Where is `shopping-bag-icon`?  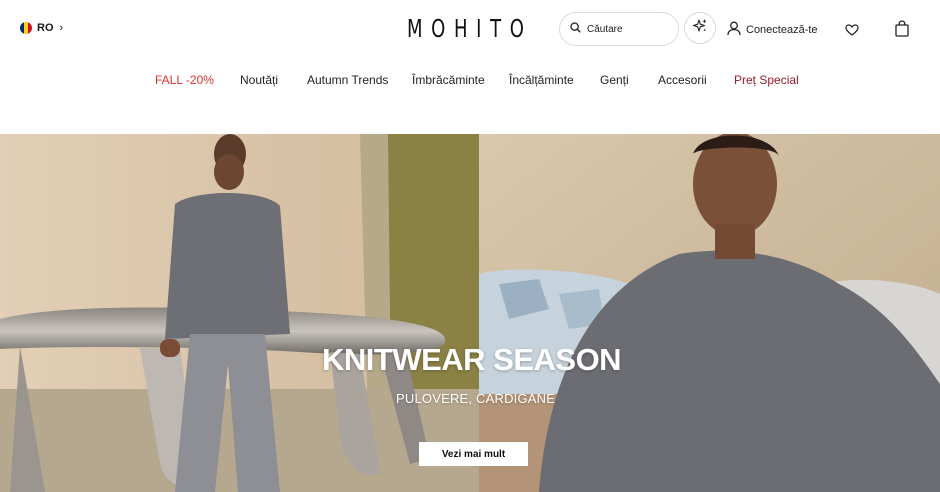 shopping-bag-icon is located at coordinates (902, 31).